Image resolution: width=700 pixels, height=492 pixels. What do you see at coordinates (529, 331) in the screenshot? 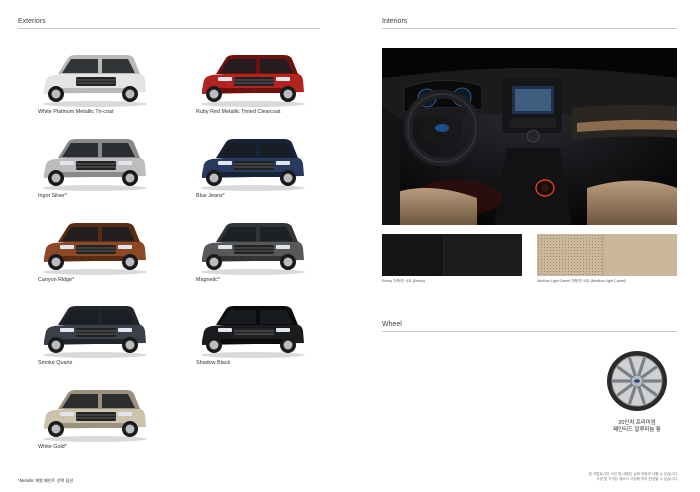
I see `wheel-divider` at bounding box center [529, 331].